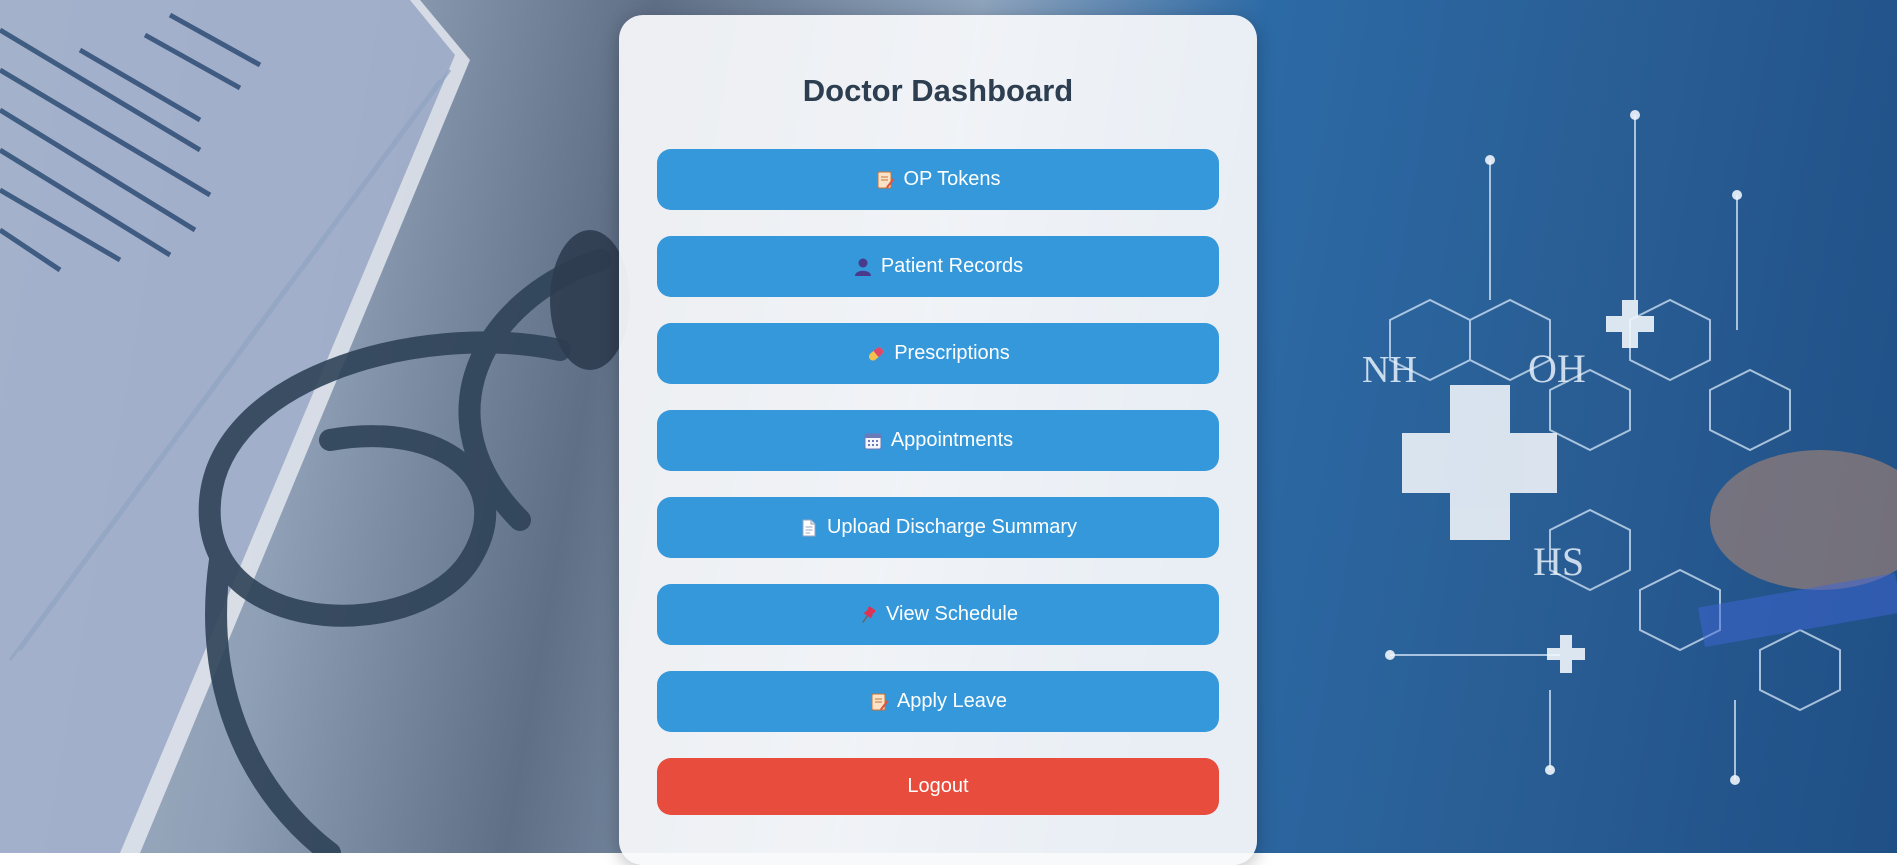 This screenshot has height=865, width=1897. Describe the element at coordinates (876, 354) in the screenshot. I see `pill-icon` at that location.